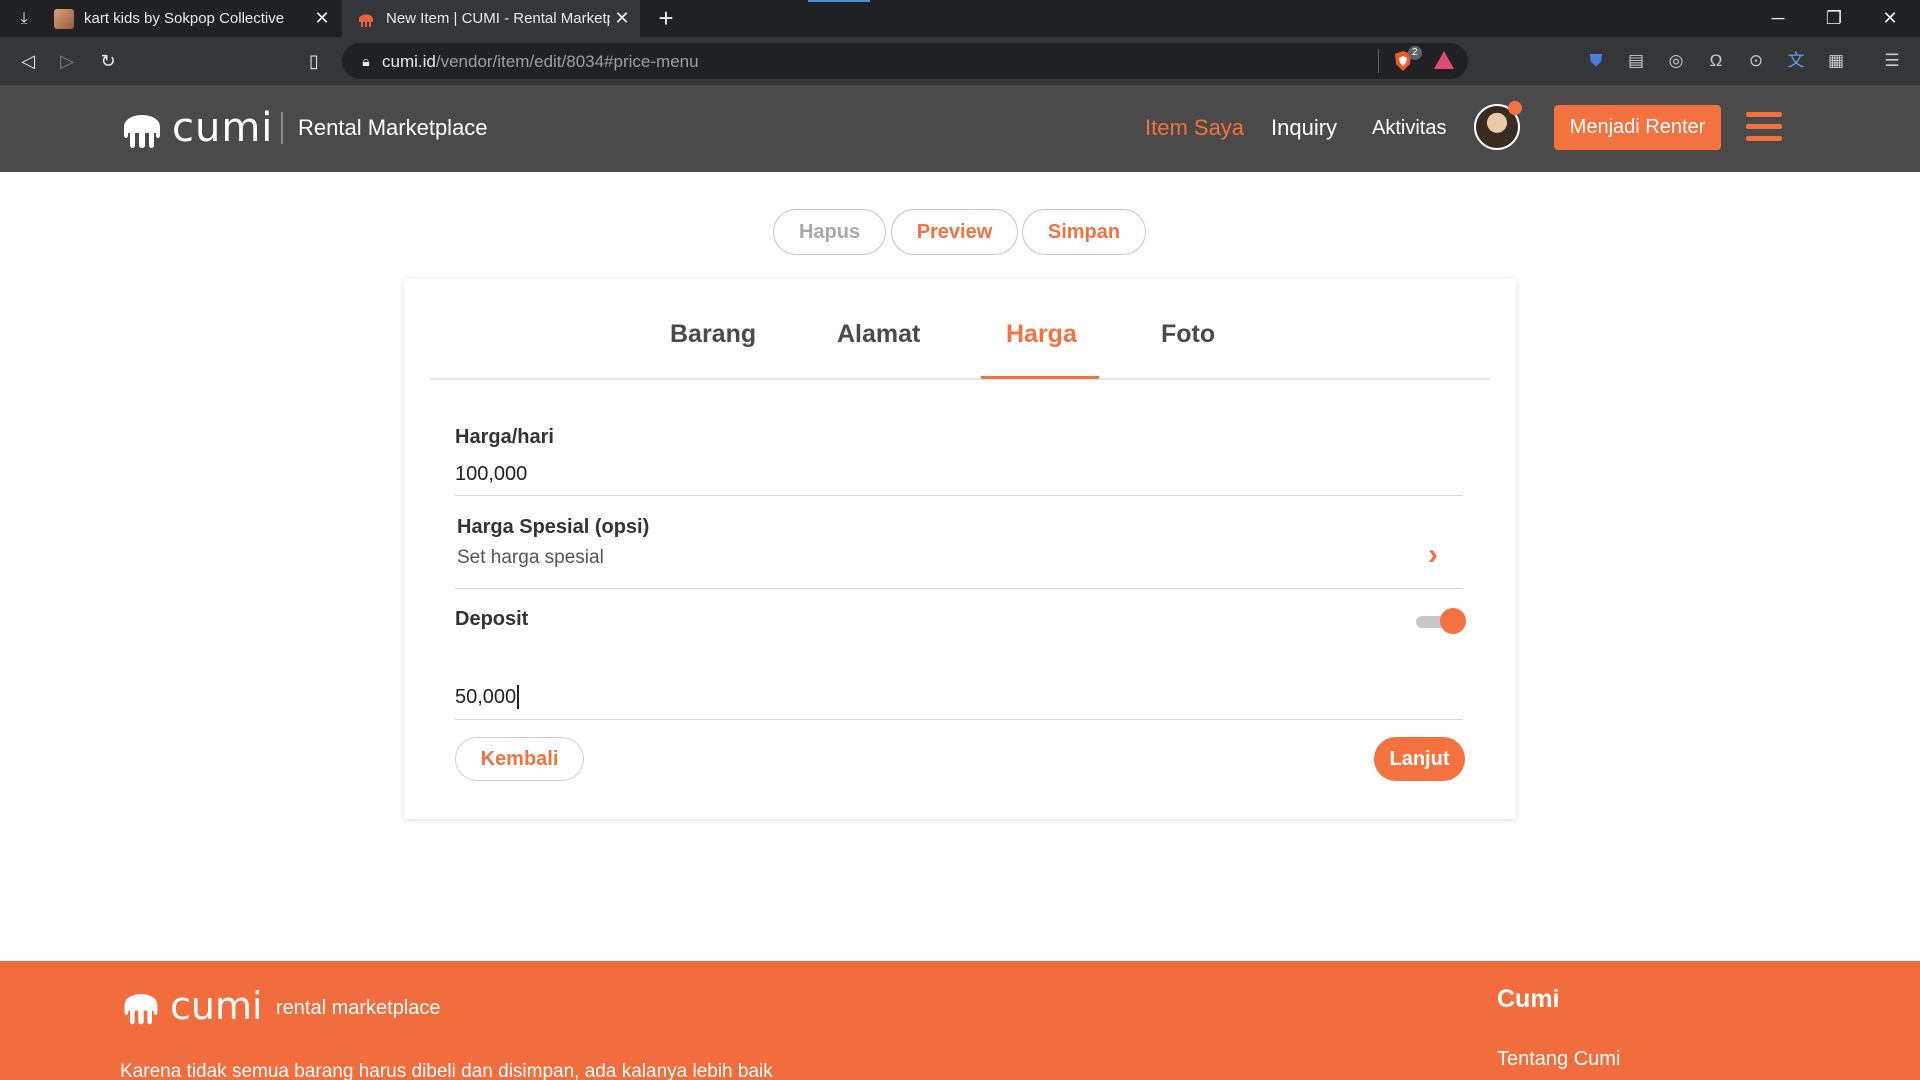 The width and height of the screenshot is (1920, 1080). I want to click on footer-link-about: Tentang Cumi, so click(1558, 1059).